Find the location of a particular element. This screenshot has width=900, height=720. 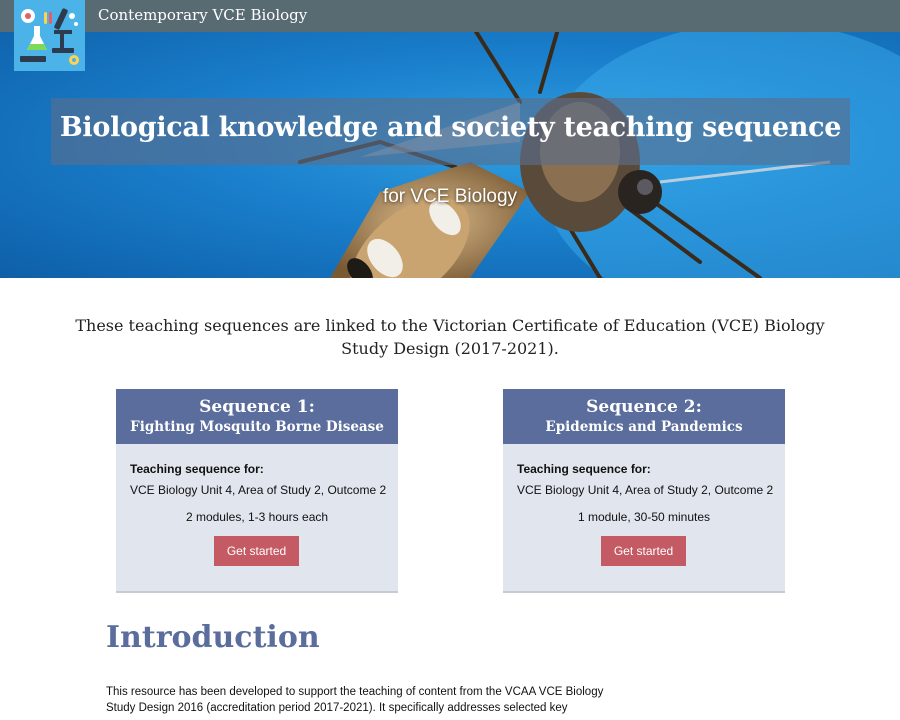

site-logo is located at coordinates (49, 35).